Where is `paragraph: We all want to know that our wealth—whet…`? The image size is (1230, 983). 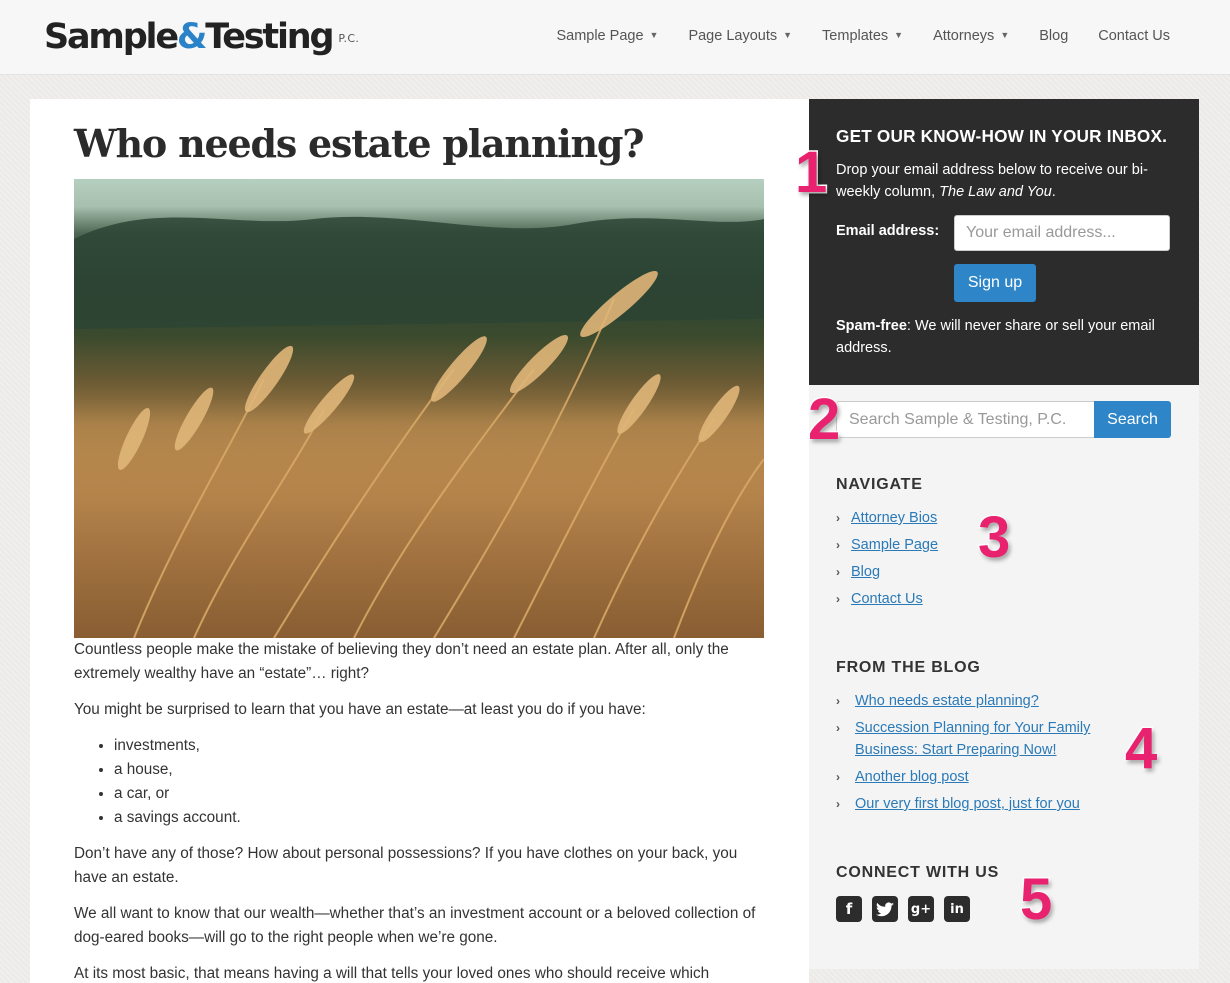
paragraph: We all want to know that our wealth—whet… is located at coordinates (415, 925).